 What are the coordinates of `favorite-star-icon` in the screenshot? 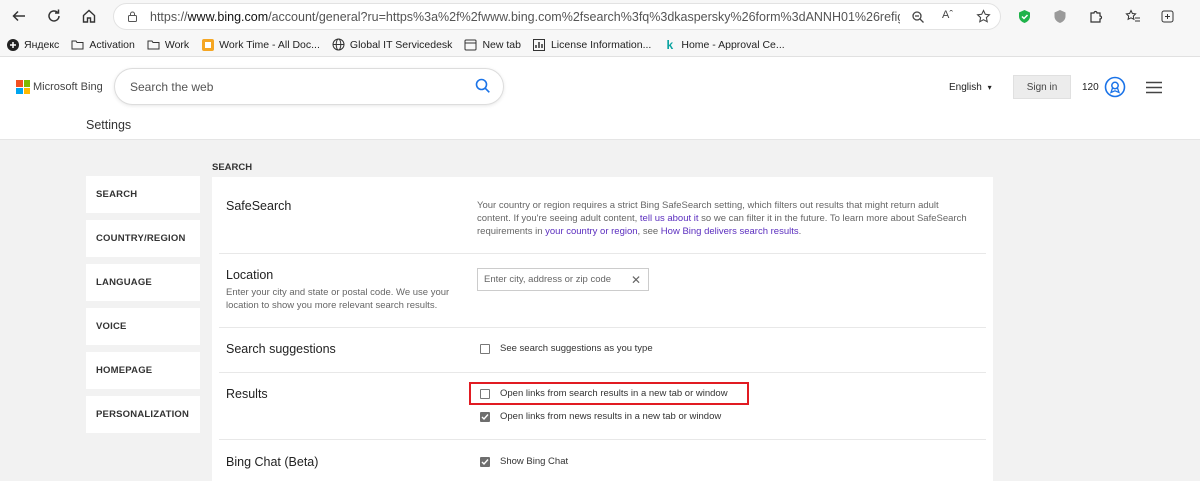 It's located at (983, 19).